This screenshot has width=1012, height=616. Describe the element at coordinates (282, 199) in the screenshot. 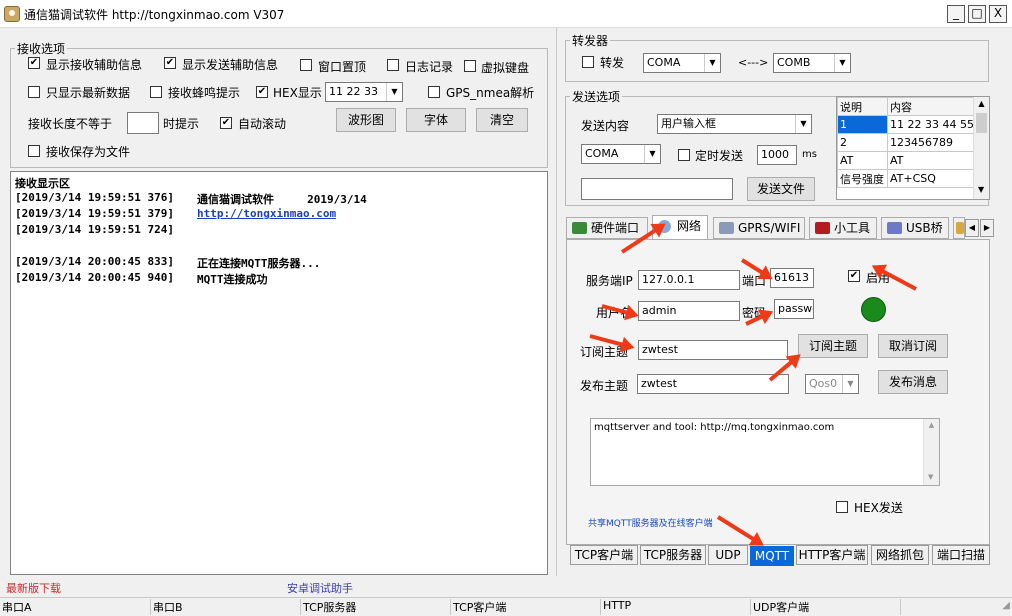

I see `receive-line-text: 通信猫调试软件 2019/3/14` at that location.